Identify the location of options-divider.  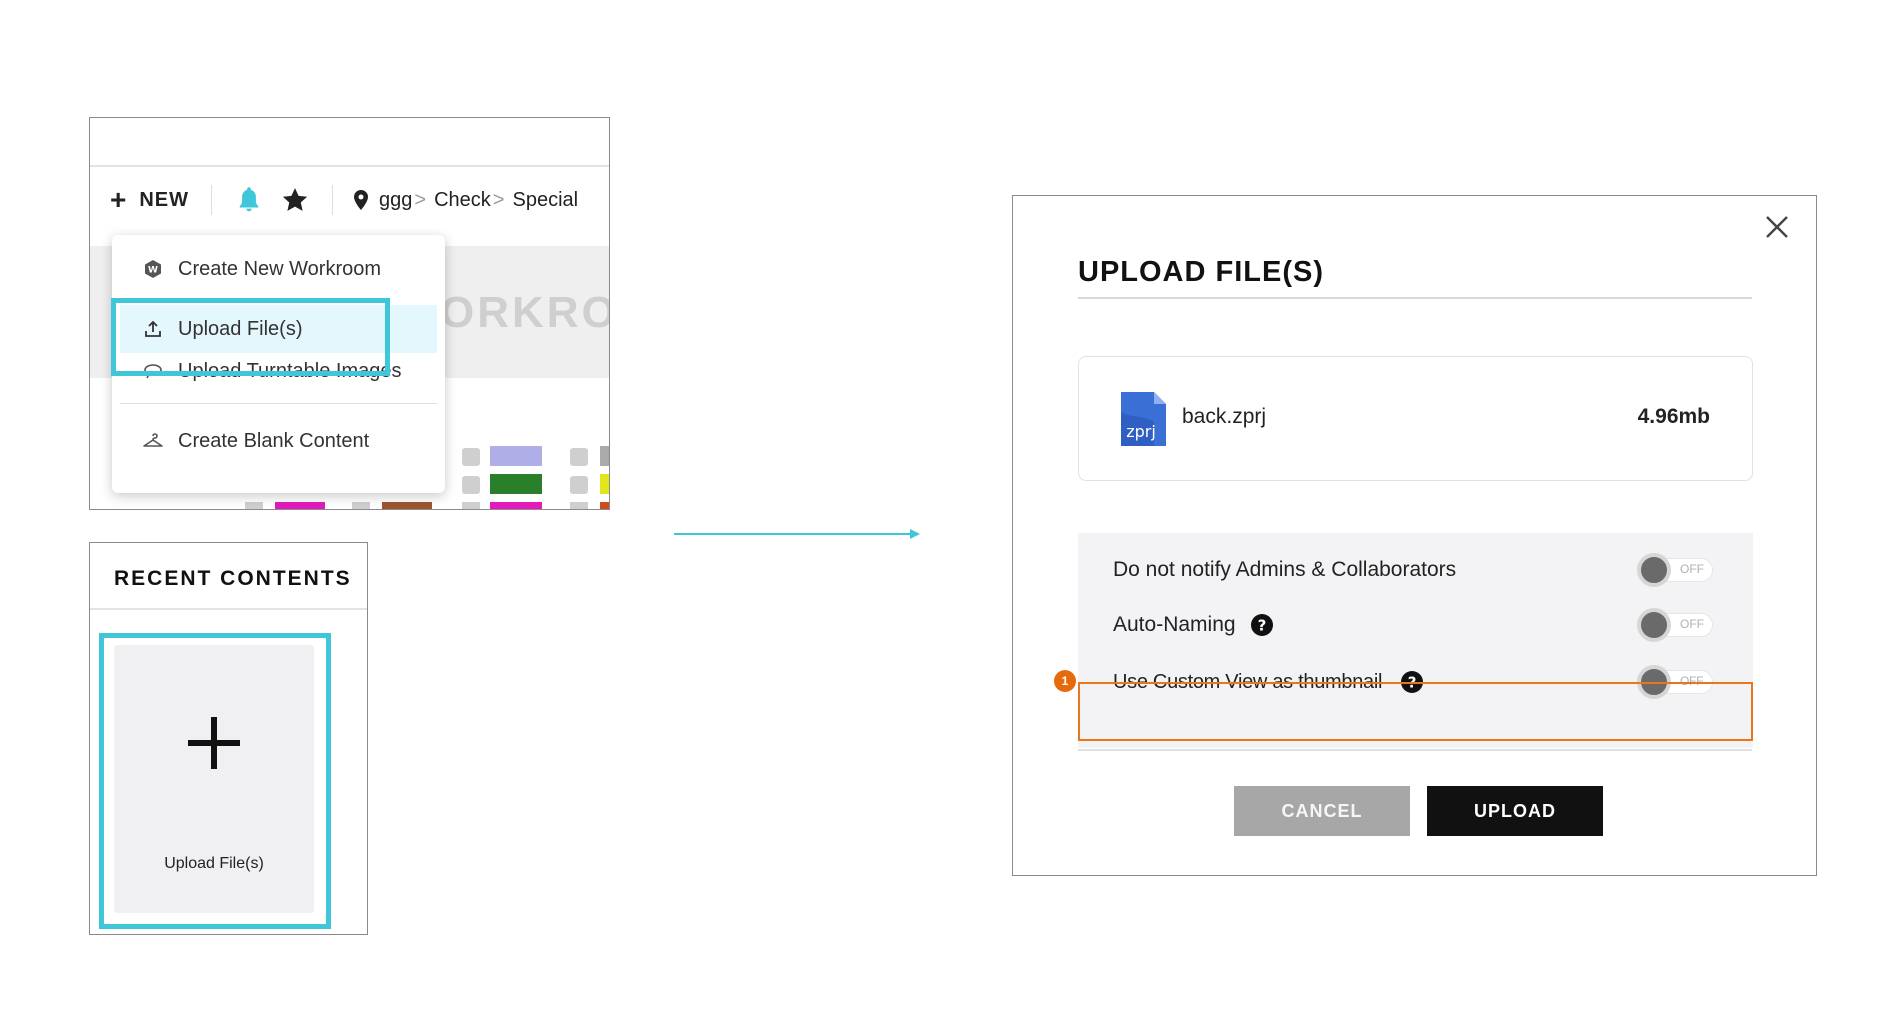
(1415, 750).